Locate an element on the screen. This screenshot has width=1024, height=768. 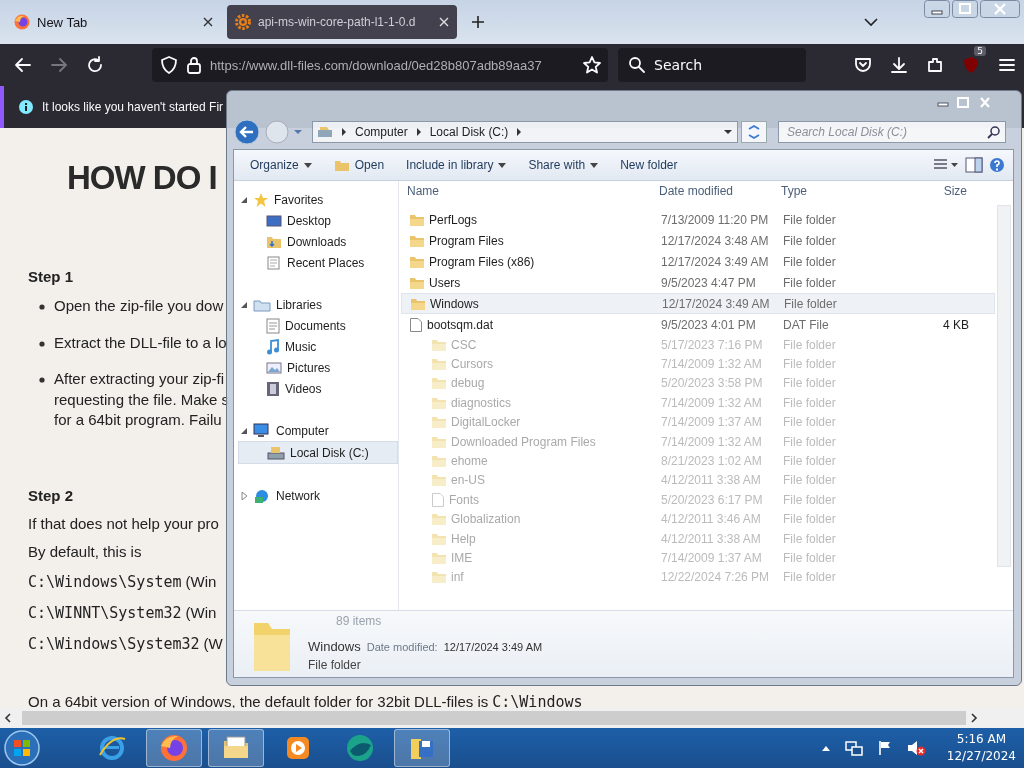
speaker-muted-icon is located at coordinates (916, 748).